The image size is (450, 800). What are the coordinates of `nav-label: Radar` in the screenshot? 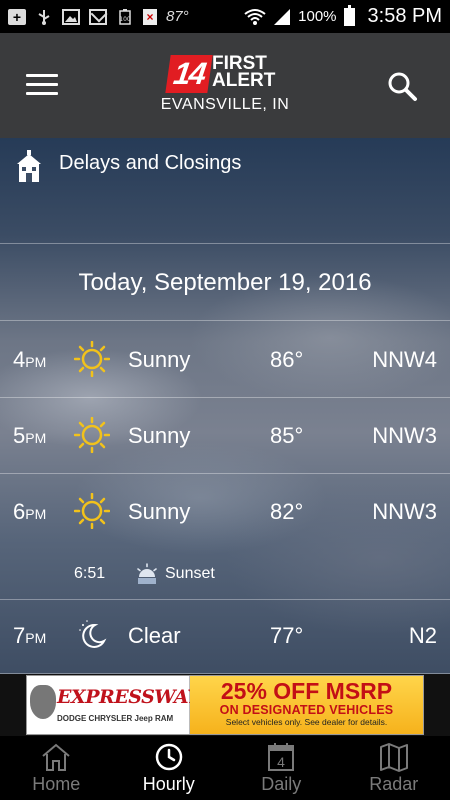 It's located at (394, 784).